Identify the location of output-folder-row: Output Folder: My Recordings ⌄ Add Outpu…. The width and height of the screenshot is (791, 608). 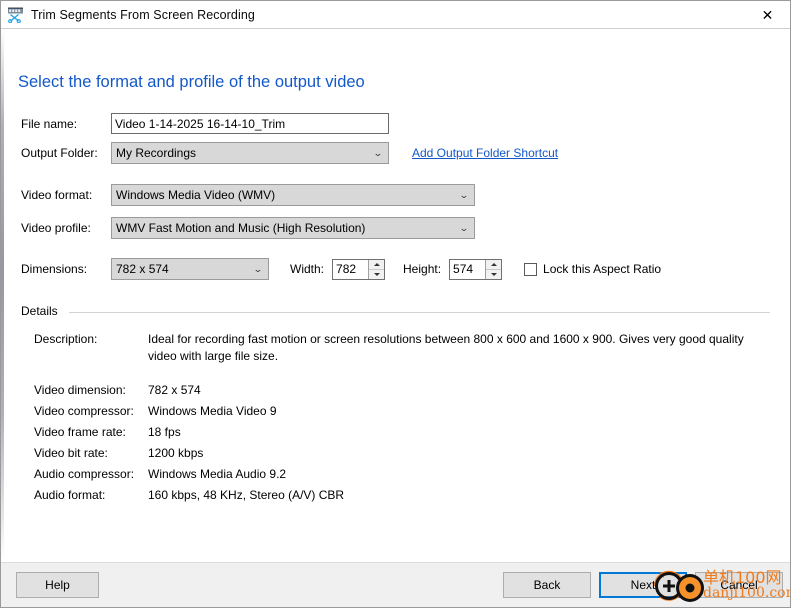
(289, 153).